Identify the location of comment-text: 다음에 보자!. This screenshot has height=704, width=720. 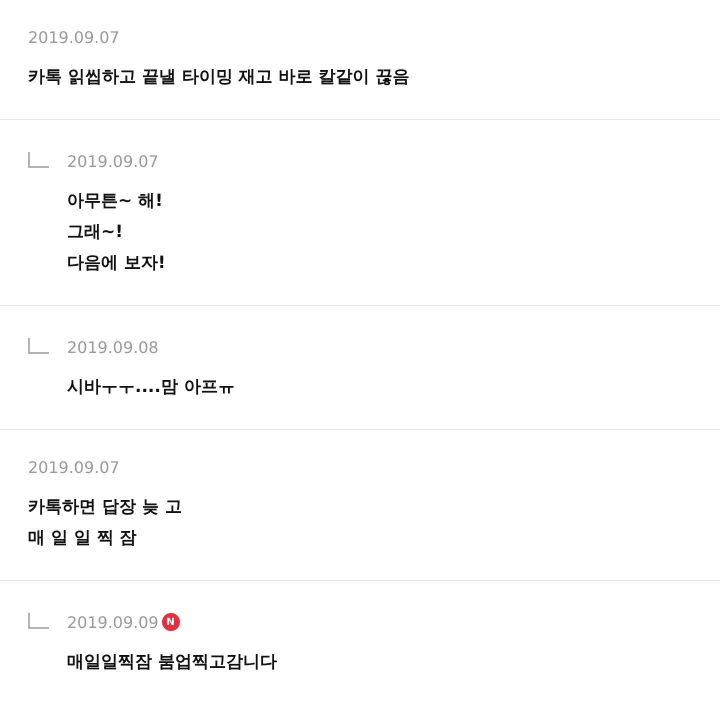
(116, 263).